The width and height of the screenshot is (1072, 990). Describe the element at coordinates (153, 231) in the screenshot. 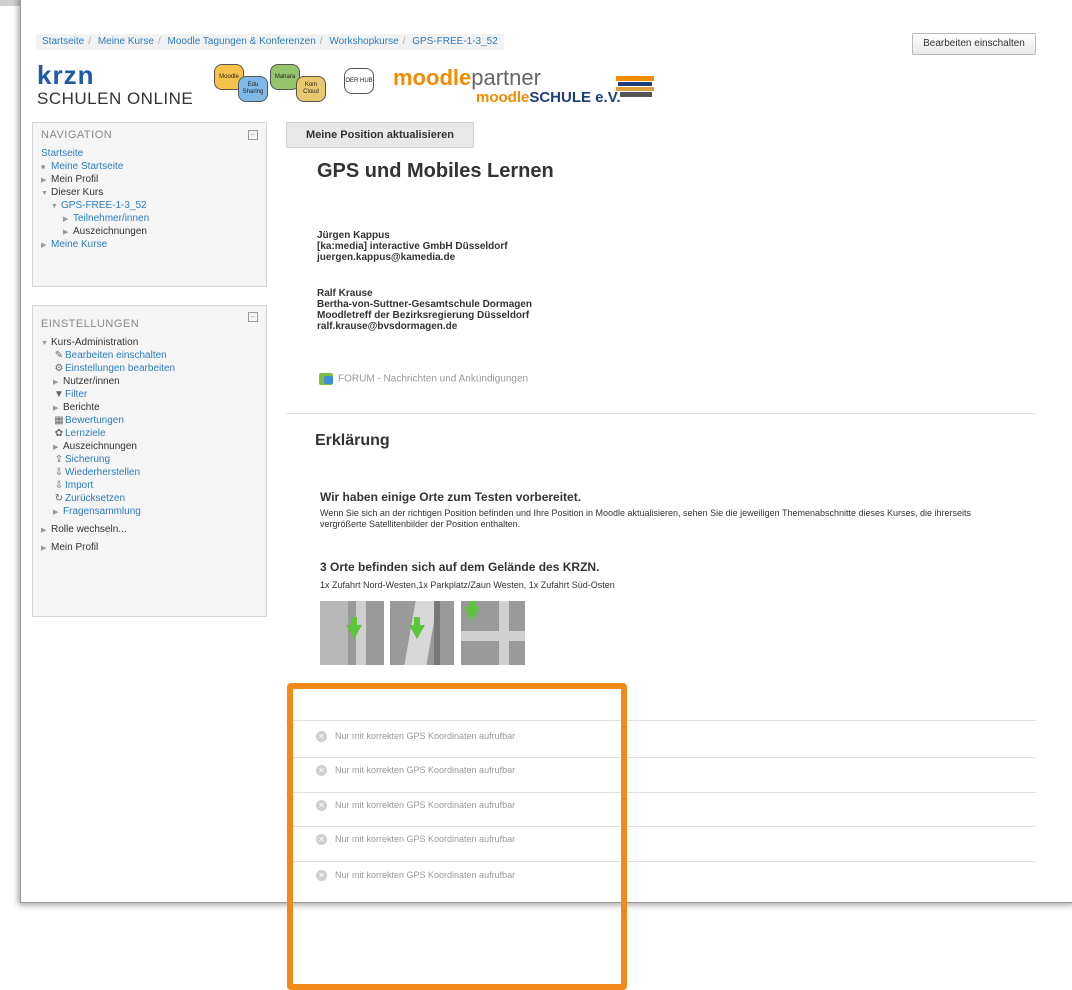

I see `nav-badges: ▶ Auszeichnungen` at that location.